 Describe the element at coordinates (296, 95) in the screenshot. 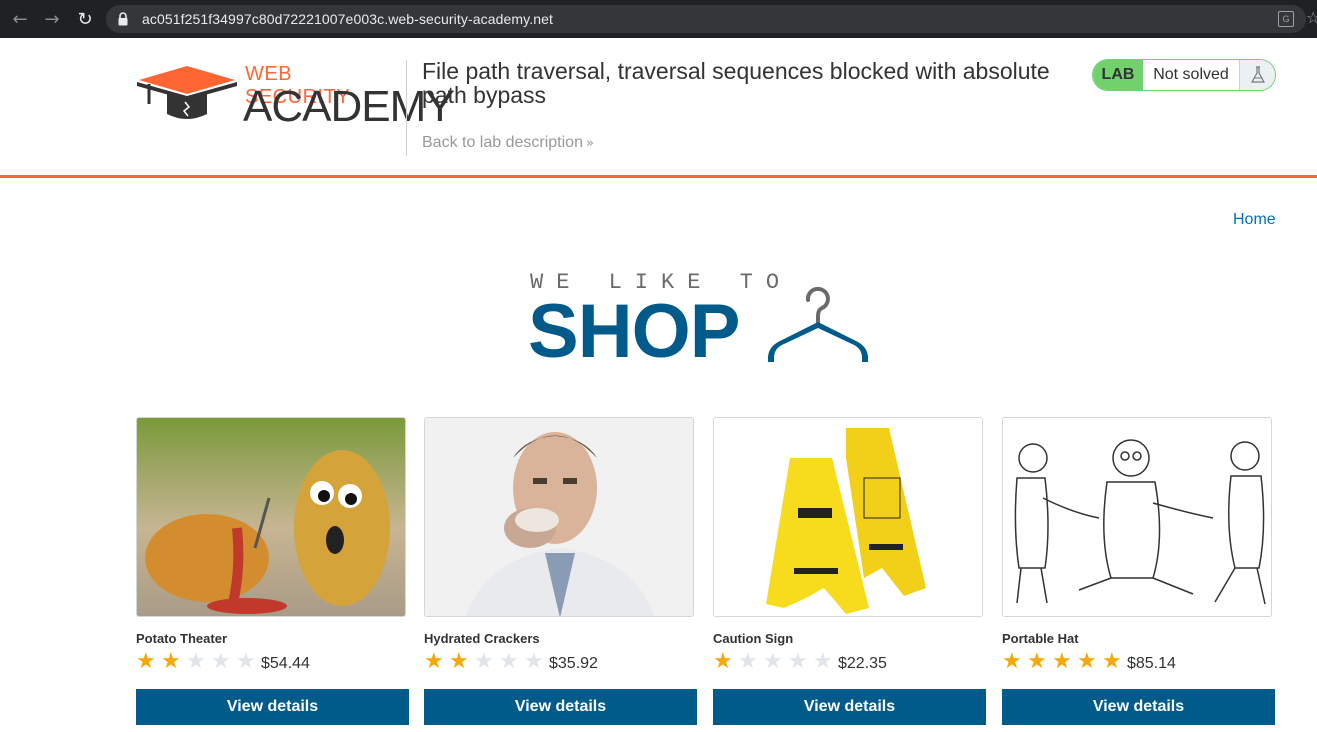

I see `academy-logo: WEB SECURITY ACADEMY` at that location.